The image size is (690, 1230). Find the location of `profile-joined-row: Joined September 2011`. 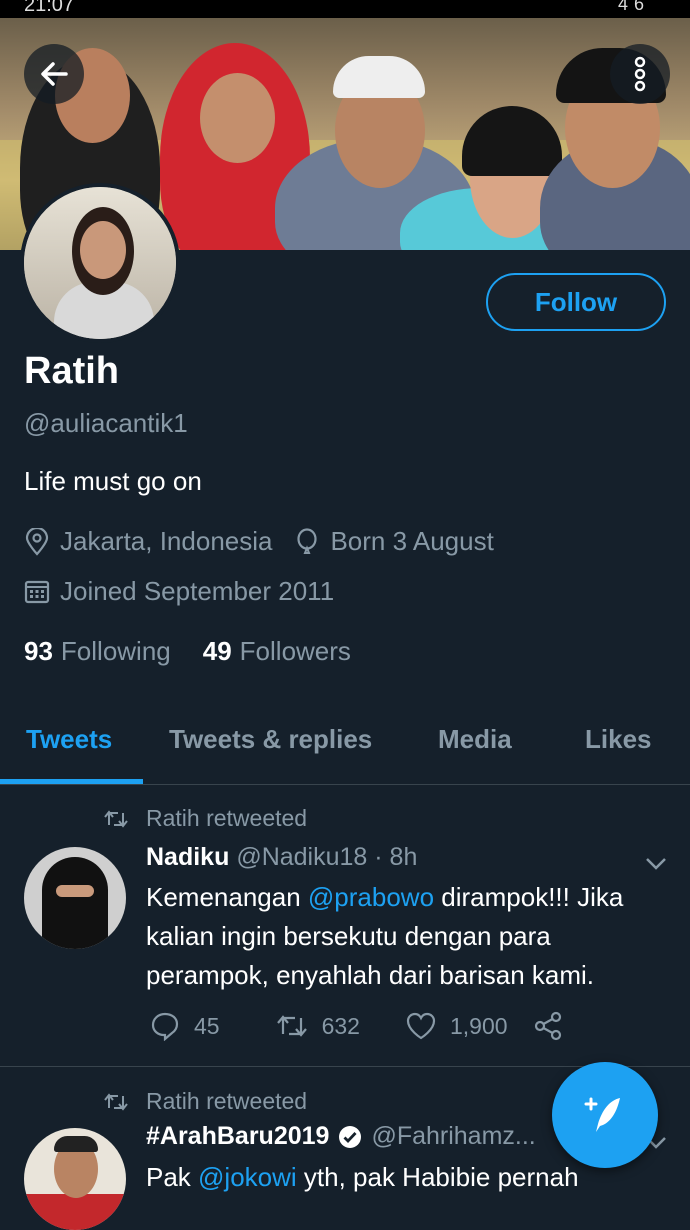

profile-joined-row: Joined September 2011 is located at coordinates (179, 591).